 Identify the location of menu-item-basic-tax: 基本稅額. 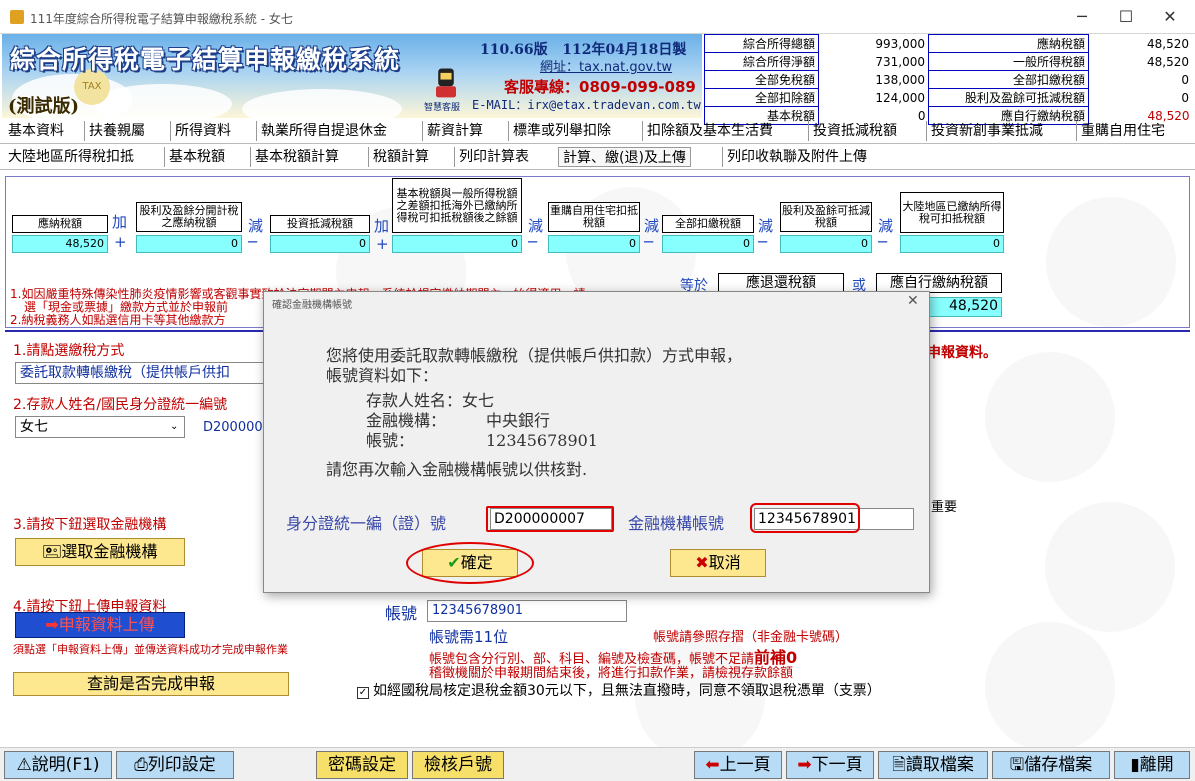
(196, 157).